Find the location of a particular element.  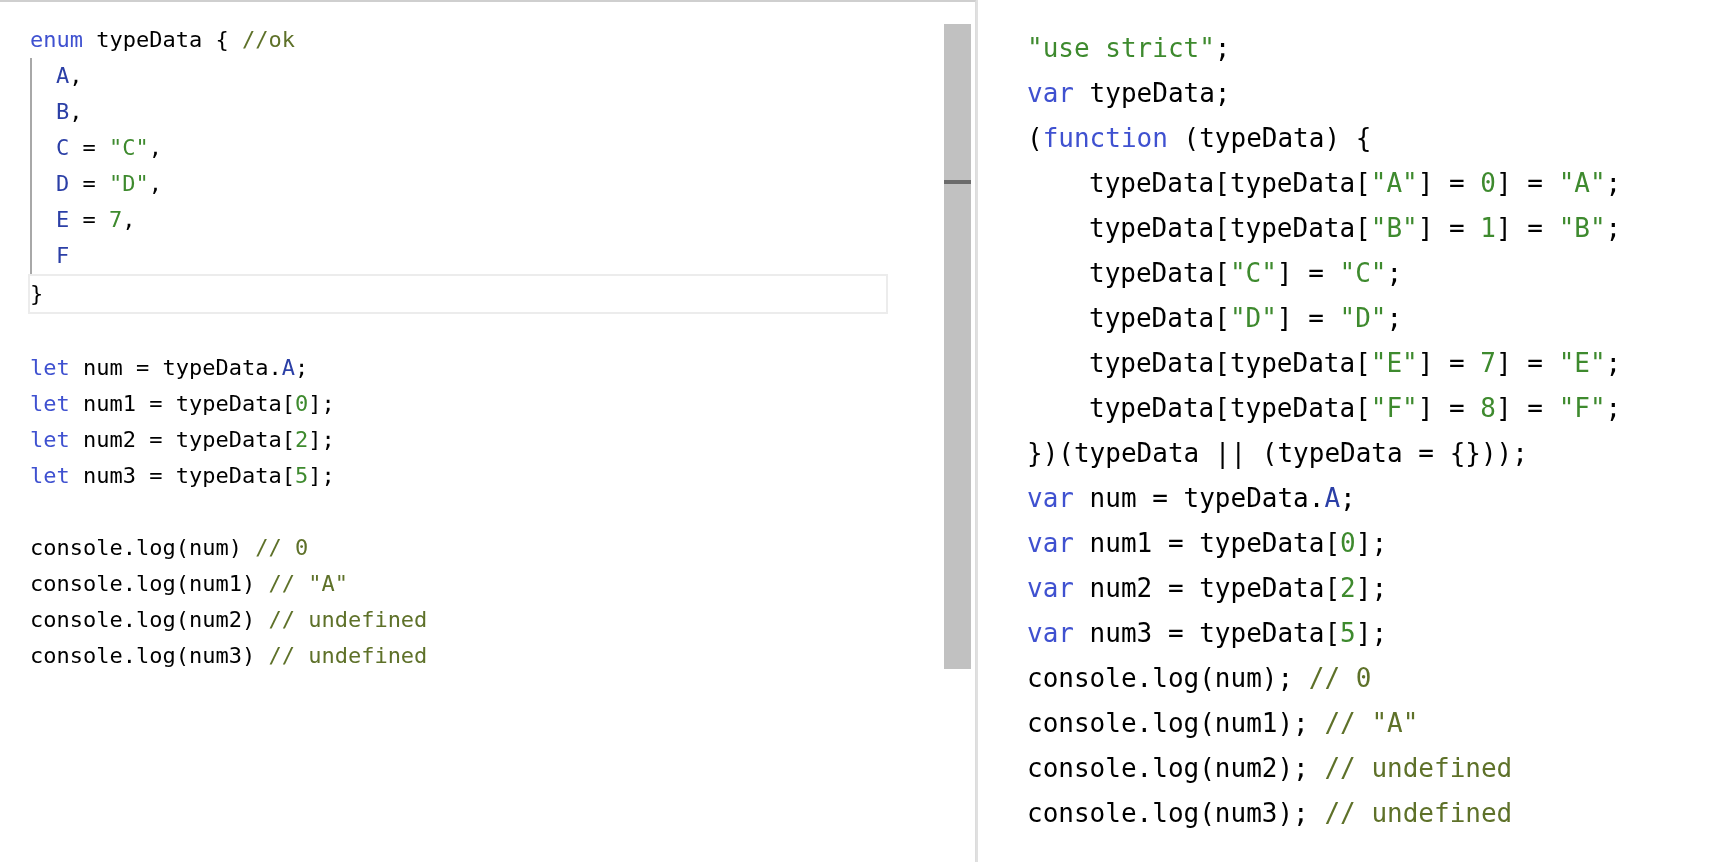

code-line: console.log(num1) // "A" is located at coordinates (189, 584).